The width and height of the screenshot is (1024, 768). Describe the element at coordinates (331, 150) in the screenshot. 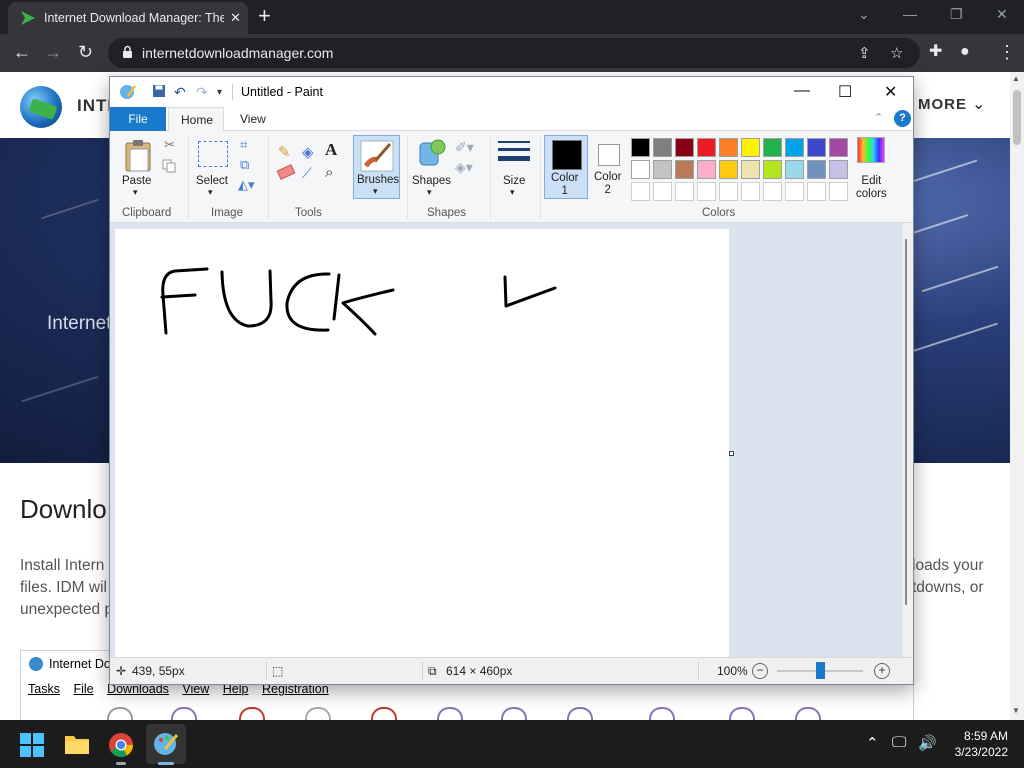

I see `text-icon: A` at that location.